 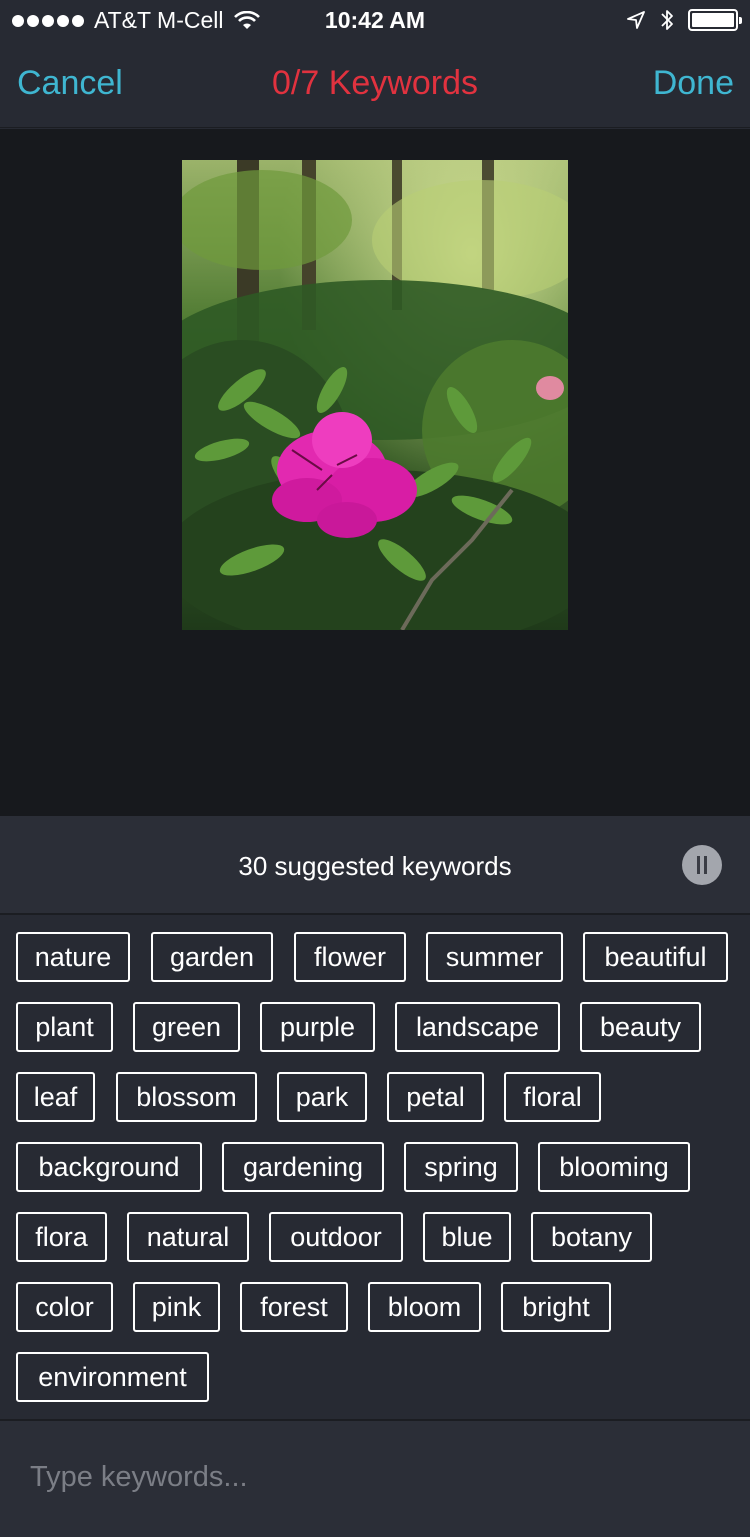 What do you see at coordinates (556, 1307) in the screenshot?
I see `keyword-chip: bright` at bounding box center [556, 1307].